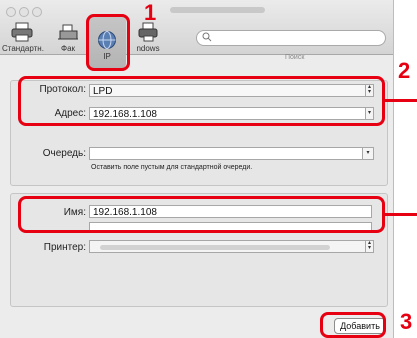  Describe the element at coordinates (11, 12) in the screenshot. I see `close-window-button` at that location.